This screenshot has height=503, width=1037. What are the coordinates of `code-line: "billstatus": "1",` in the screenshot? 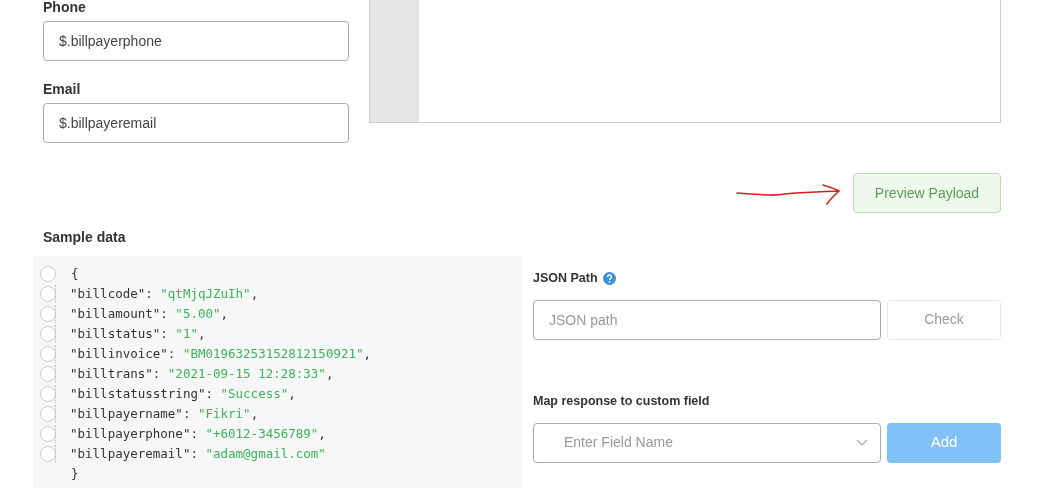 It's located at (130, 334).